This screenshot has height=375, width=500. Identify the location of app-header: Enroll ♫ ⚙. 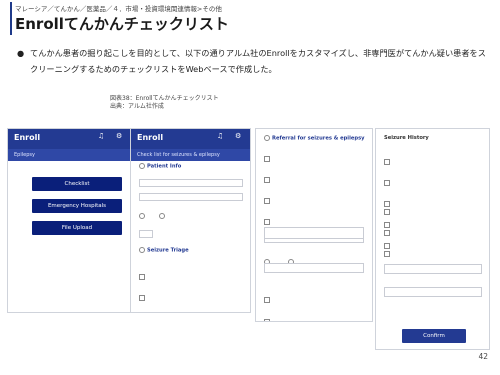
(69, 139).